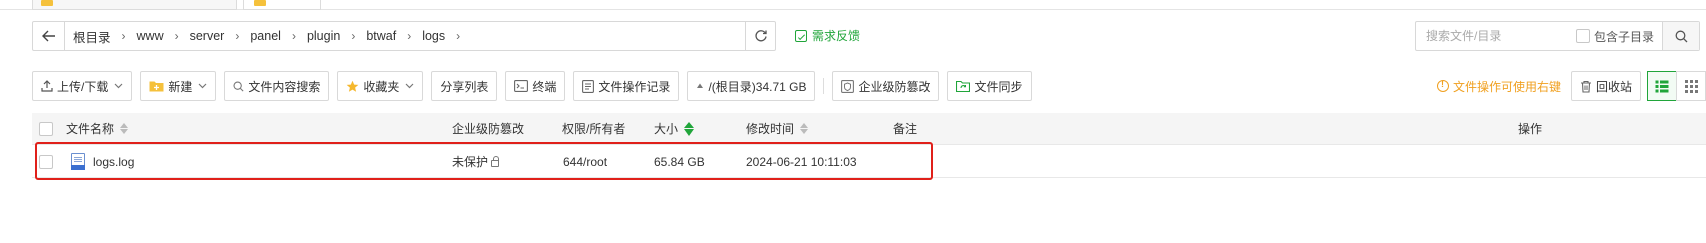 This screenshot has width=1706, height=243. I want to click on search-box: 包含子目录, so click(1557, 36).